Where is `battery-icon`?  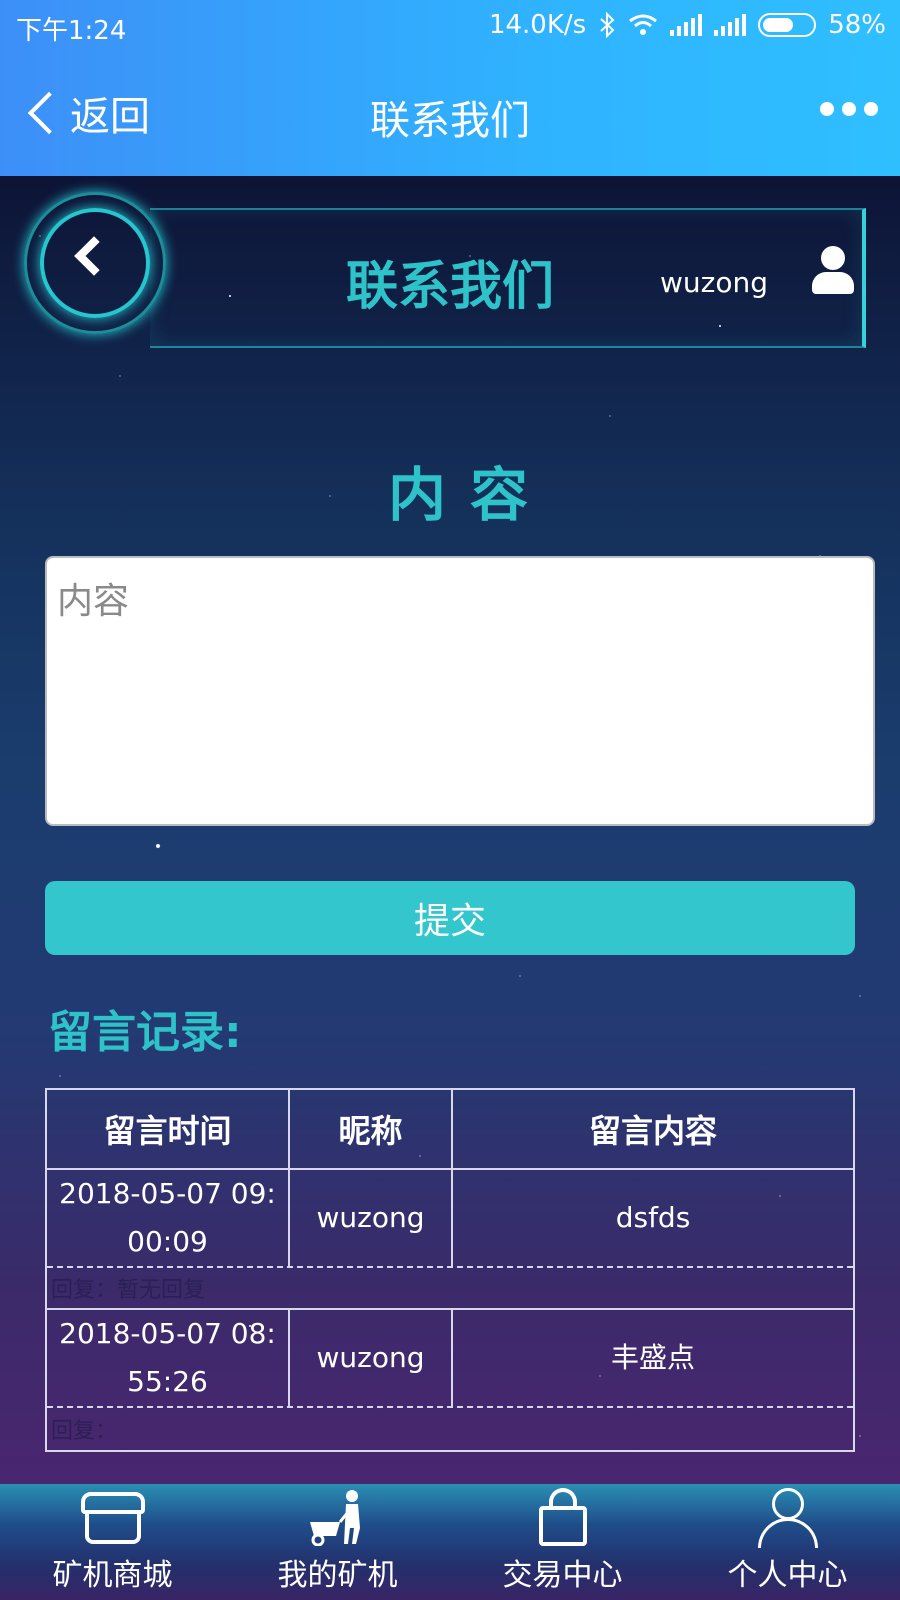 battery-icon is located at coordinates (787, 25).